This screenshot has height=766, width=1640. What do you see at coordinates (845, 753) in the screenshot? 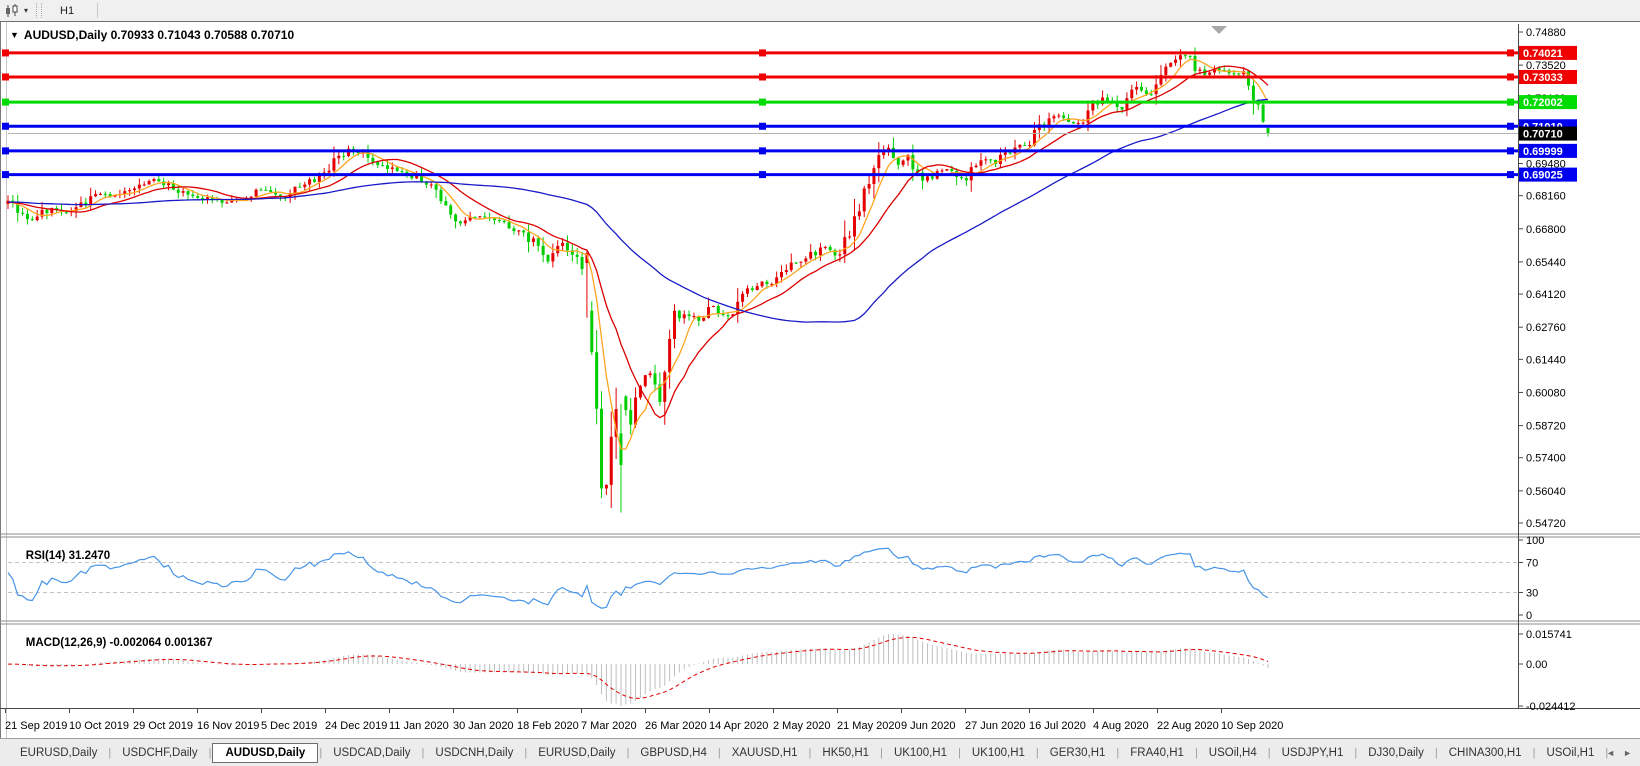
I see `chart-tab-HK50-H1: HK50,H1` at bounding box center [845, 753].